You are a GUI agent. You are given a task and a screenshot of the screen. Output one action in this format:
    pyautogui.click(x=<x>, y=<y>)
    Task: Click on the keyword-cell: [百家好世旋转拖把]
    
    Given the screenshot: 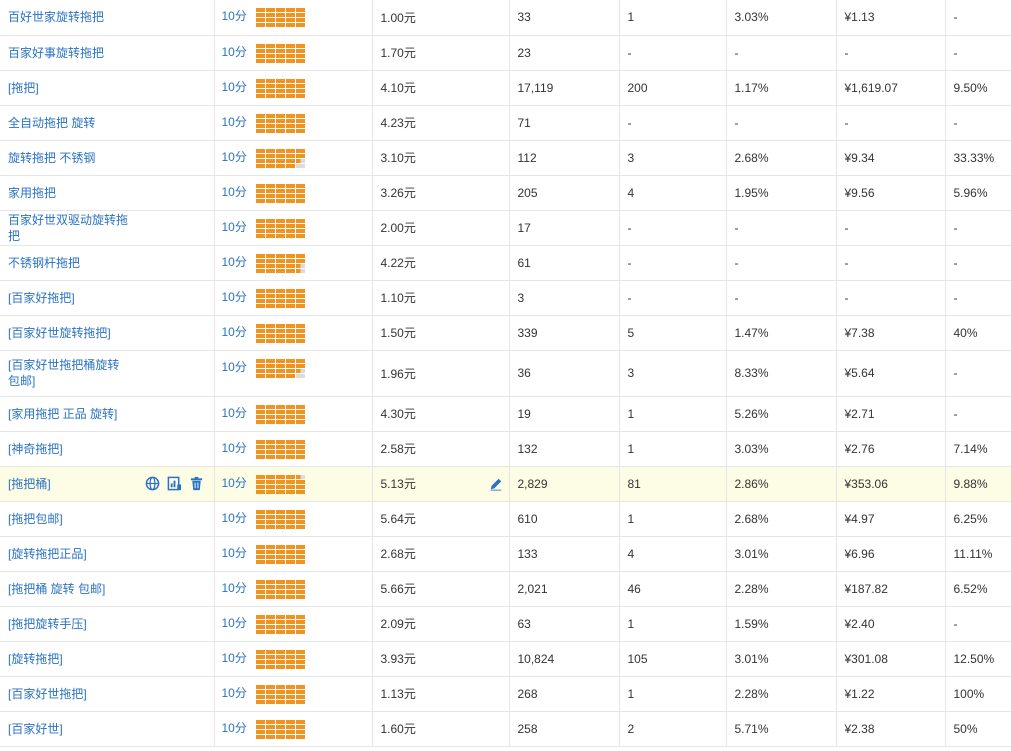 What is the action you would take?
    pyautogui.click(x=107, y=333)
    